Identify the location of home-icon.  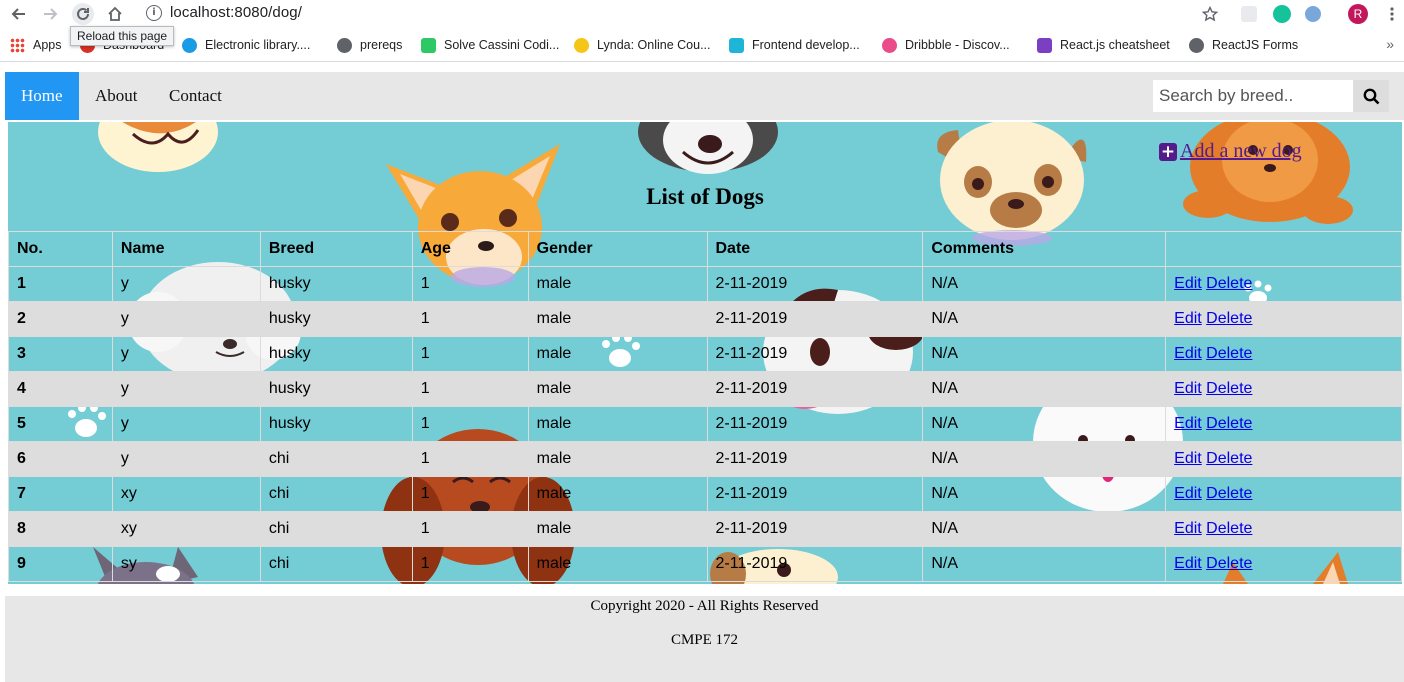
(115, 14).